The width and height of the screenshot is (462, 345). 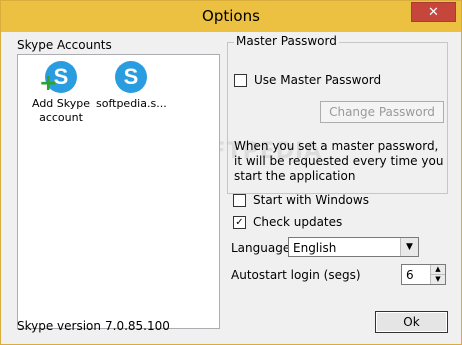 What do you see at coordinates (423, 274) in the screenshot?
I see `autostart-login-stepper: 6 ▲ ▼` at bounding box center [423, 274].